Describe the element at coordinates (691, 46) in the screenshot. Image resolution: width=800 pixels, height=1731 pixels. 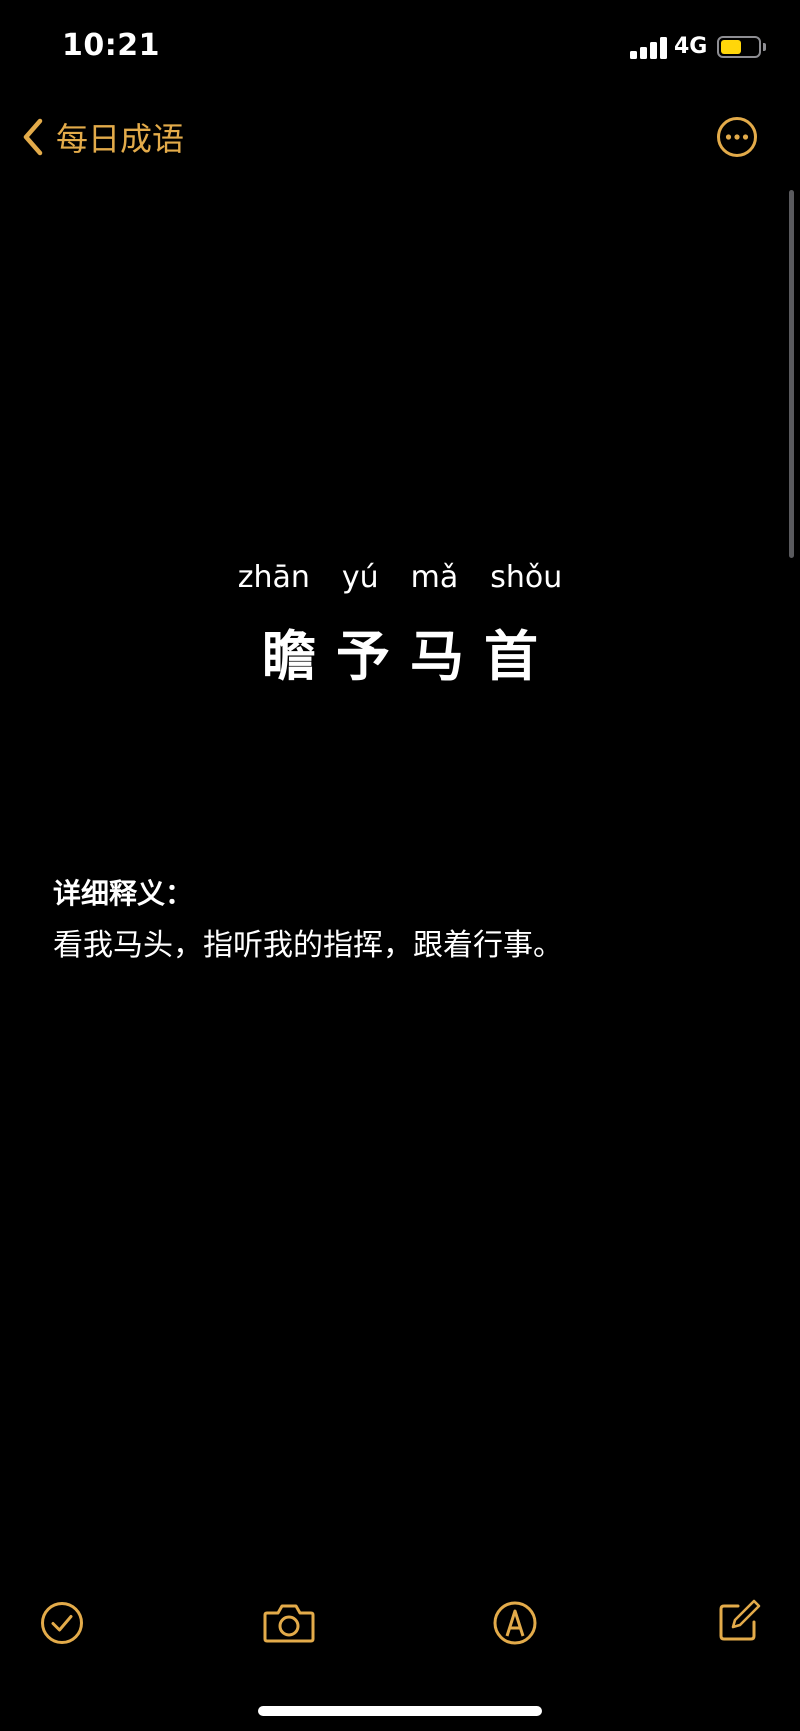
I see `network-type: 4G` at that location.